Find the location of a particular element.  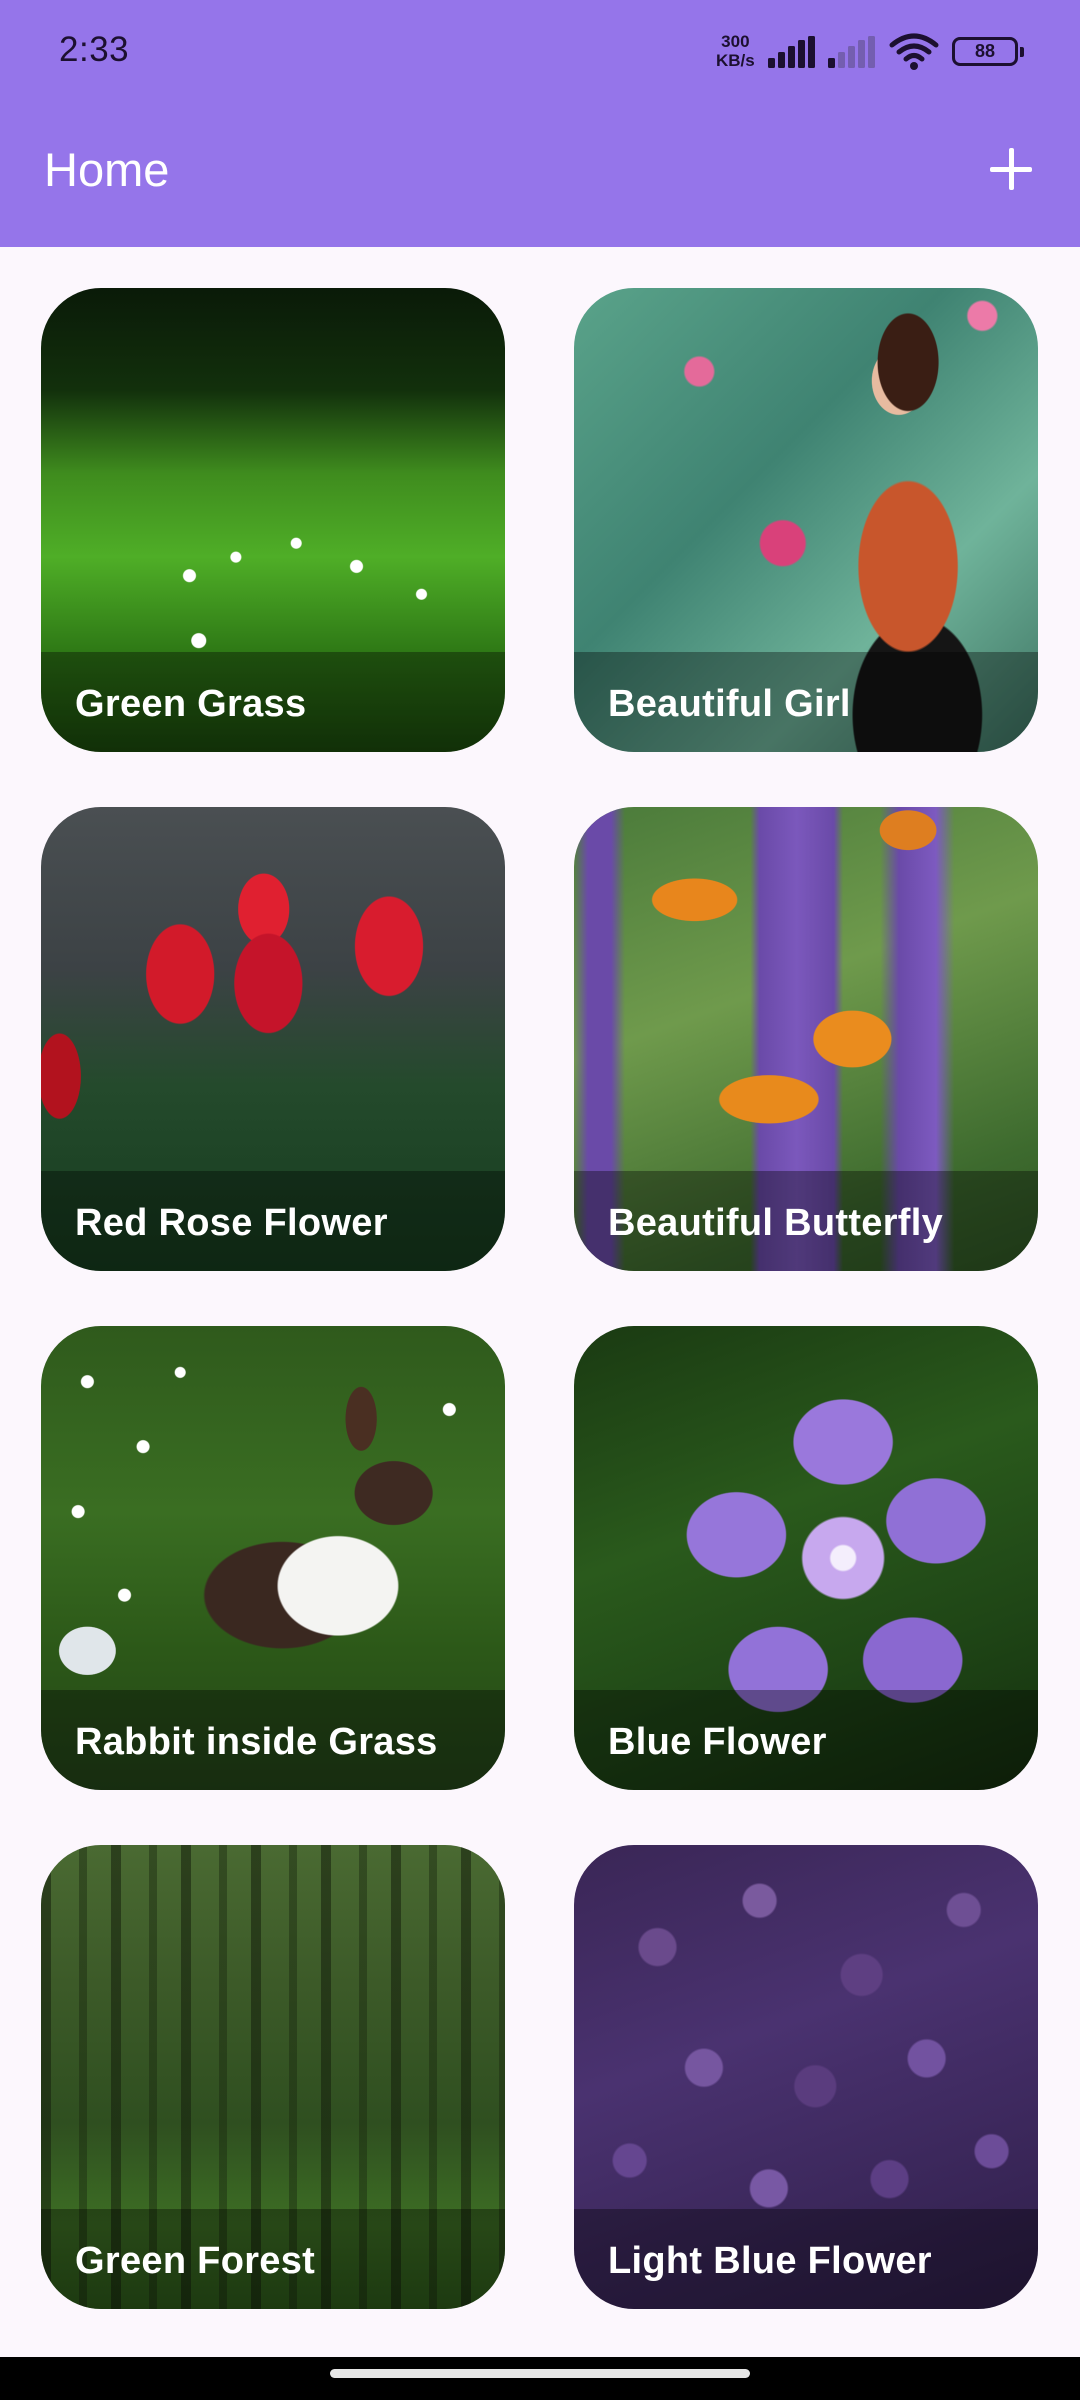

system-nav-bar is located at coordinates (540, 2378).